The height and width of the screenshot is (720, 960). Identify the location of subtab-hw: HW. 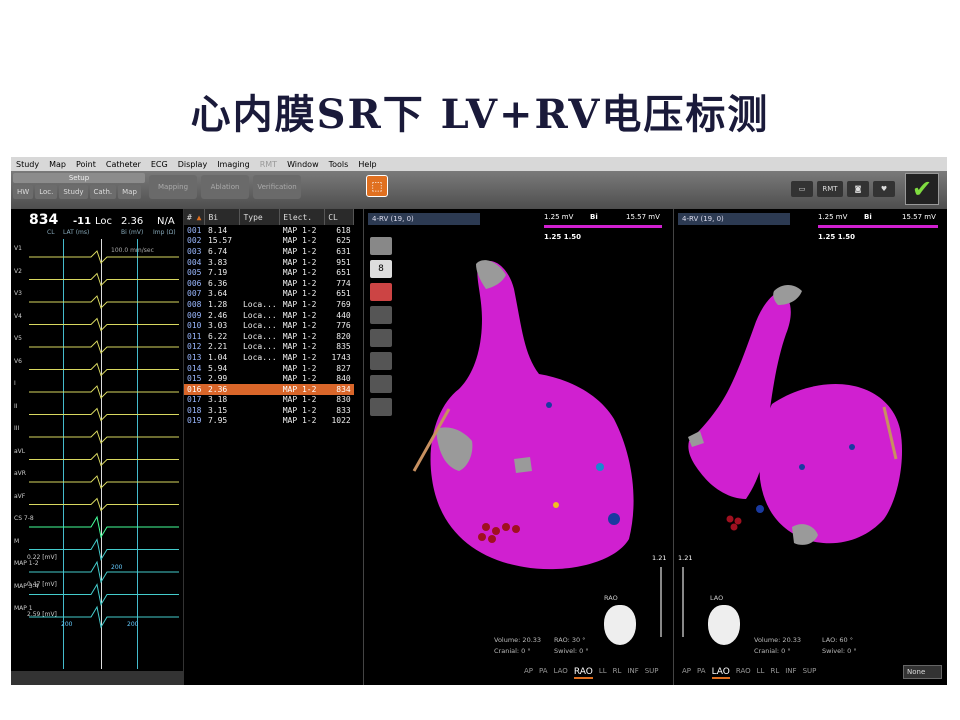
(23, 192).